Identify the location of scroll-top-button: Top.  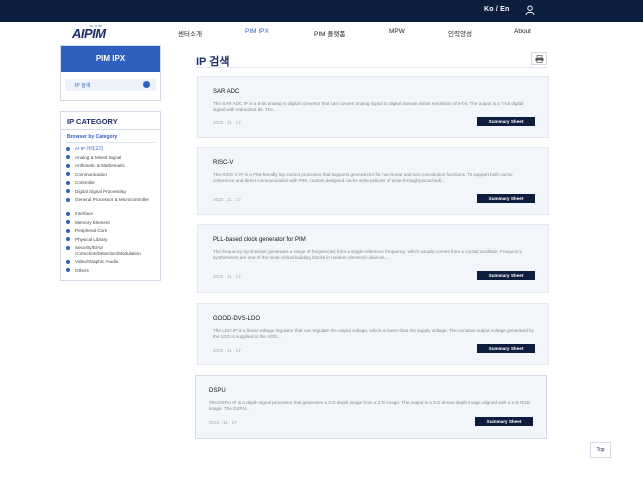
(600, 450).